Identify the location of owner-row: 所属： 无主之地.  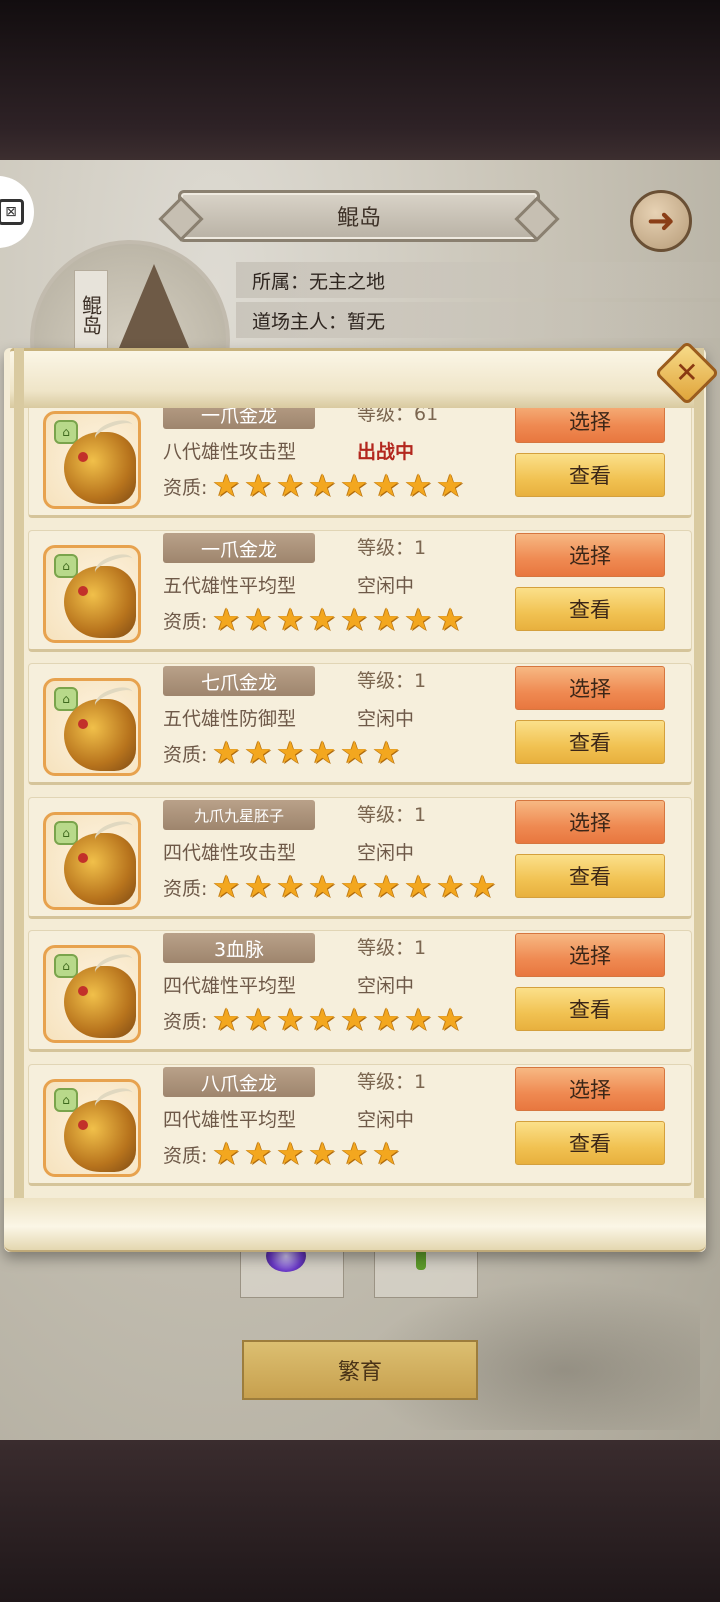
(478, 280).